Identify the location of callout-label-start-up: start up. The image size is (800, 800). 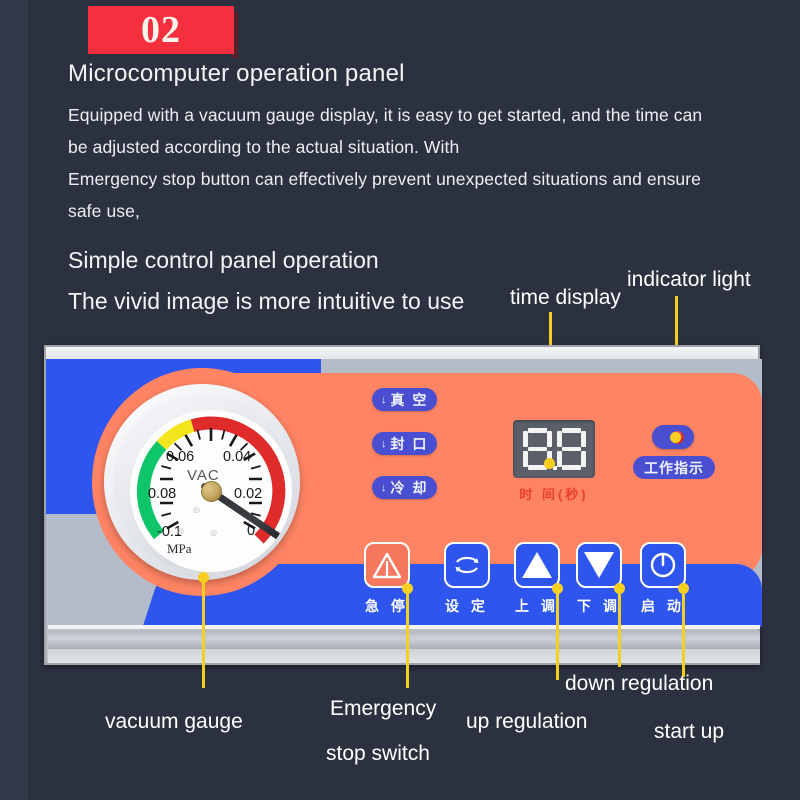
(689, 731).